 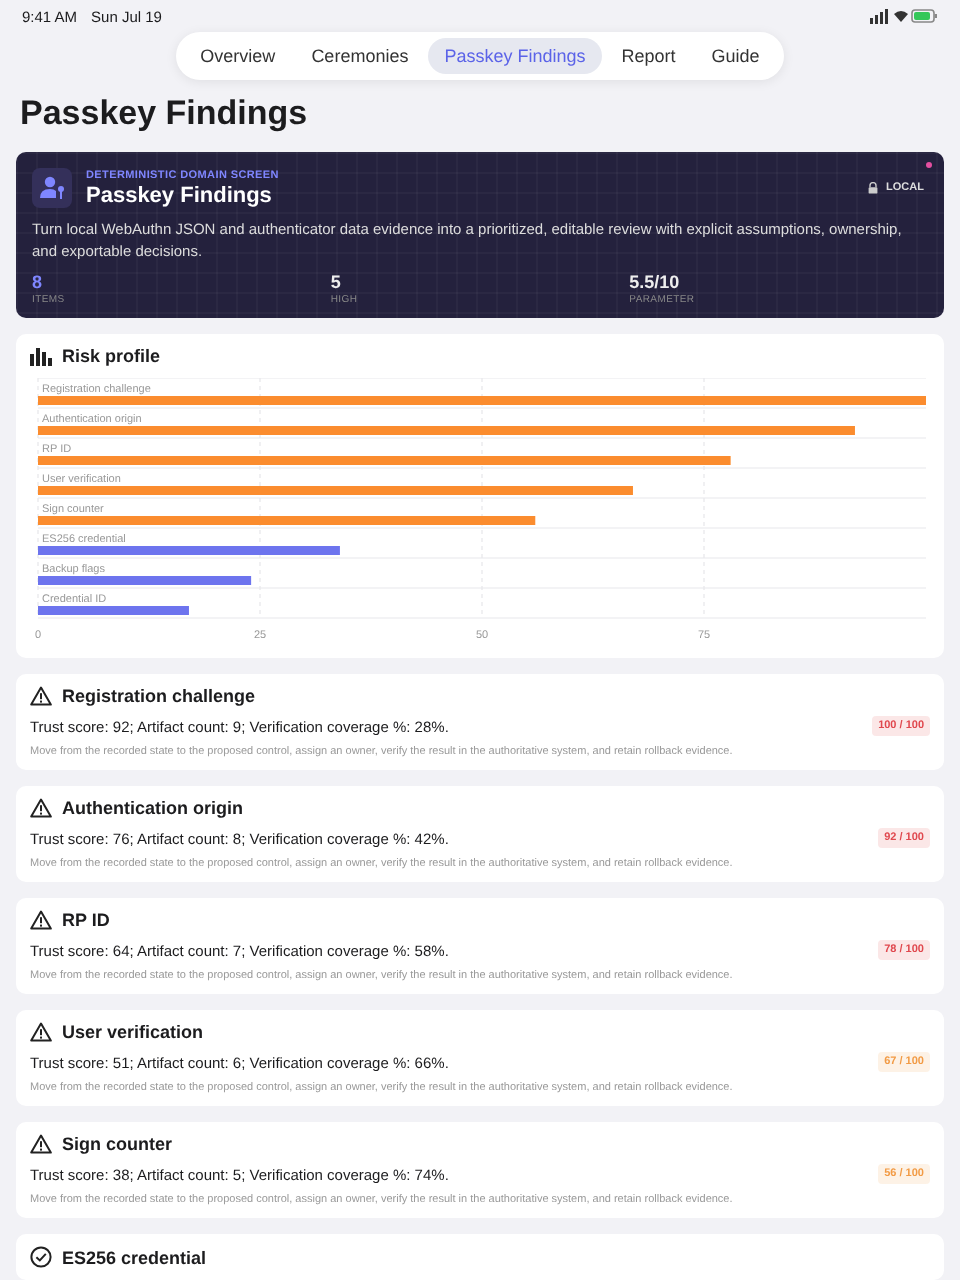 I want to click on tab: Guide, so click(x=735, y=56).